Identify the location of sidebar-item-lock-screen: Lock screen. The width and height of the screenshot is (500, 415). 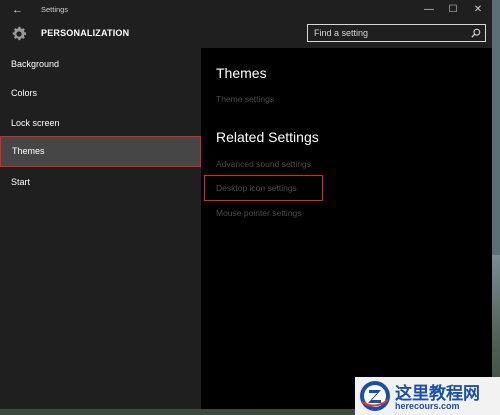
(100, 123).